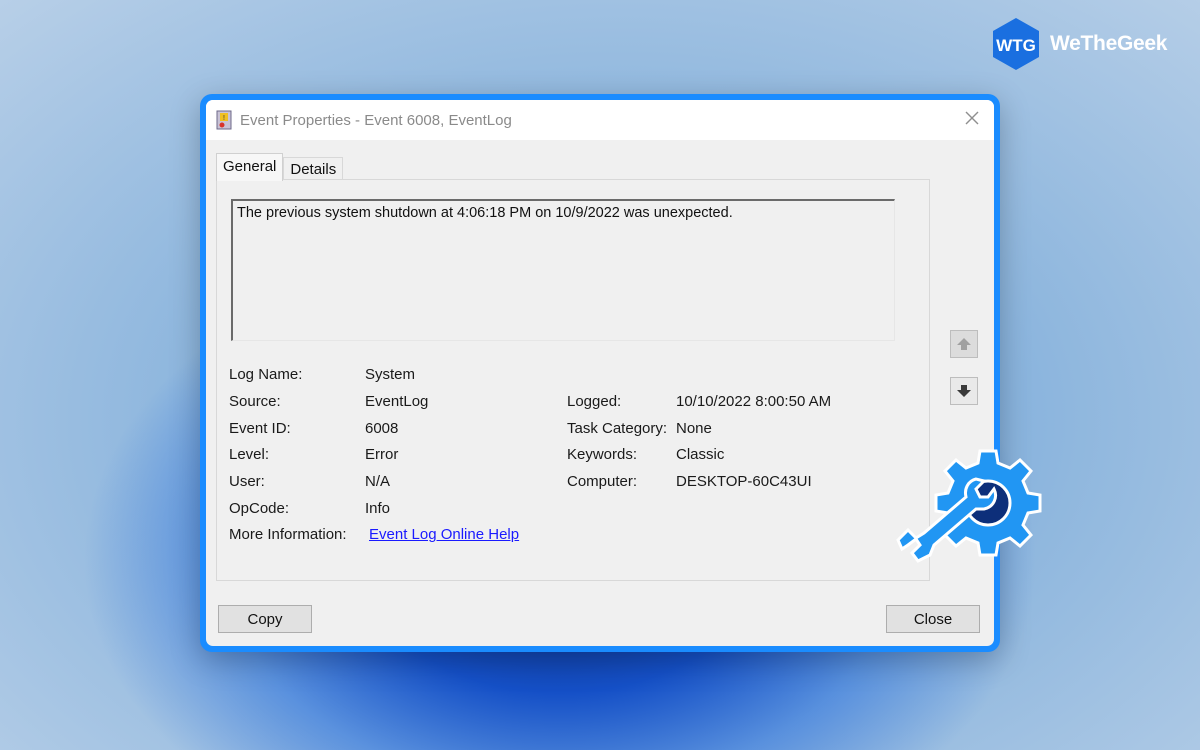 The width and height of the screenshot is (1200, 750). I want to click on arrow-up-icon, so click(964, 344).